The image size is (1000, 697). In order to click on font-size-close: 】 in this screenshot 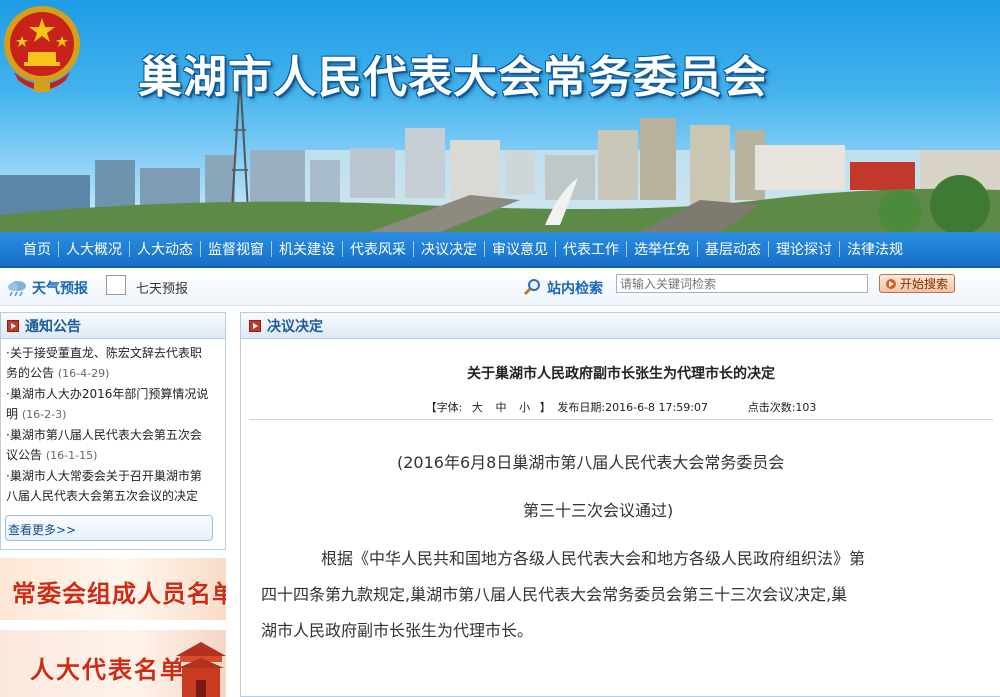, I will do `click(545, 407)`.